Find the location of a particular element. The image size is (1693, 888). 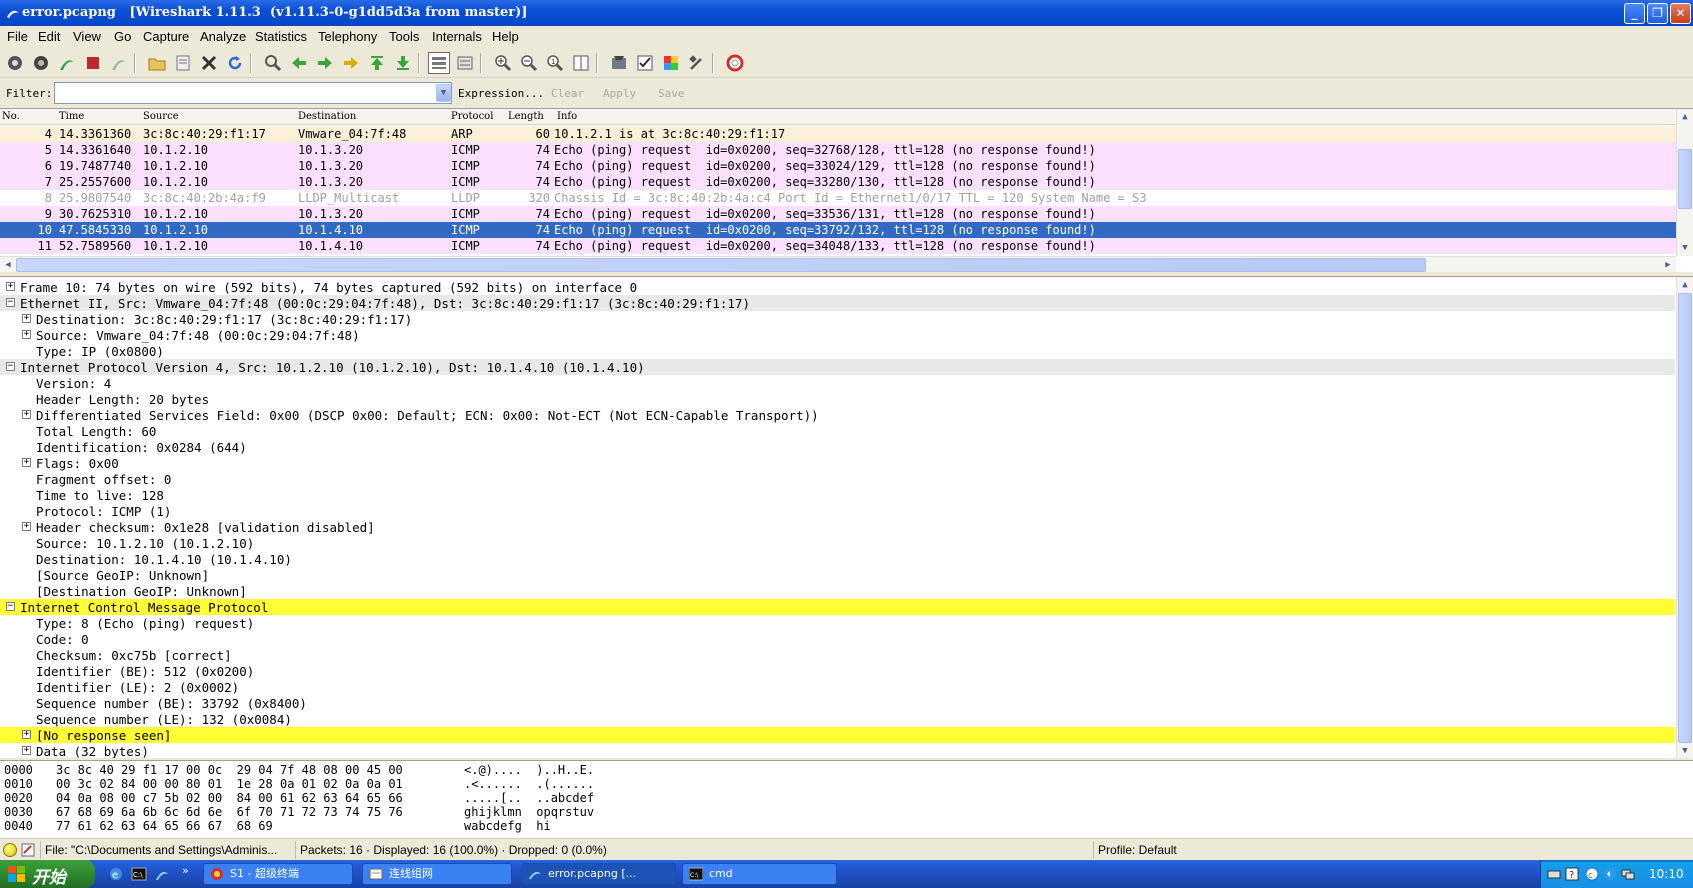

last-packet-icon is located at coordinates (403, 63).